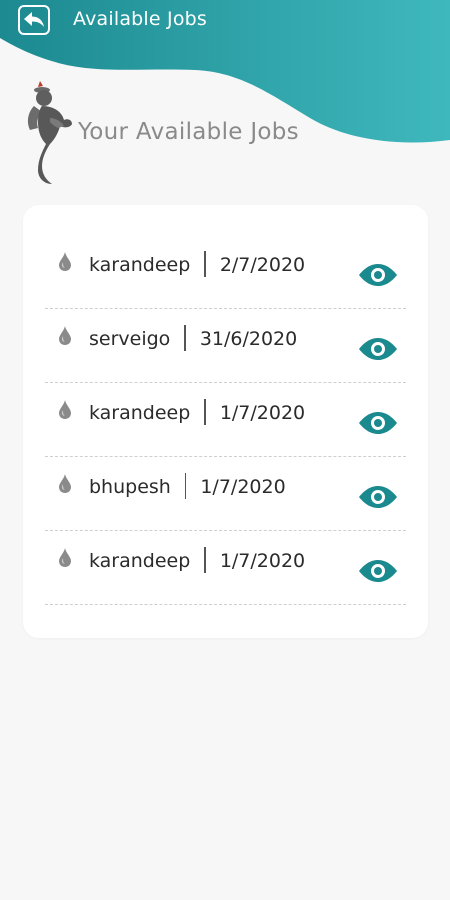 This screenshot has height=900, width=450. Describe the element at coordinates (140, 19) in the screenshot. I see `header-title: Available Jobs` at that location.